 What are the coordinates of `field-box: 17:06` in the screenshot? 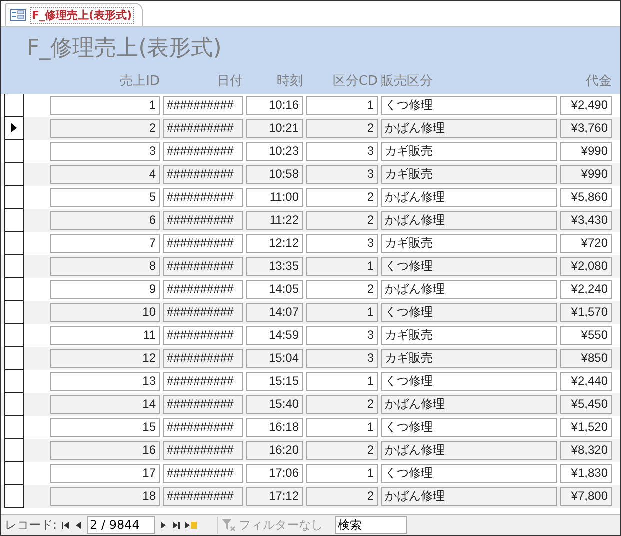 It's located at (274, 473).